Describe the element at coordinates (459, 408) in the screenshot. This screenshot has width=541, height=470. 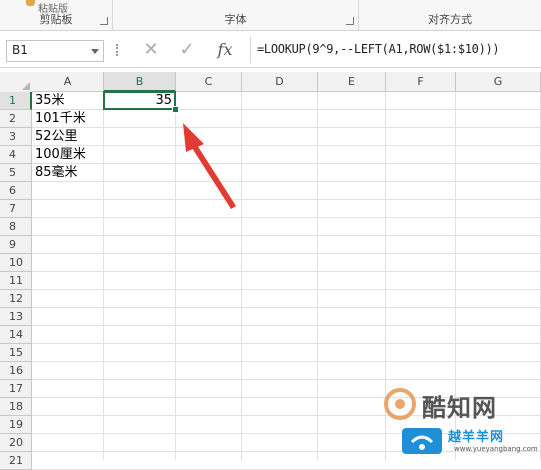
I see `watermark-brand: 酷知网` at that location.